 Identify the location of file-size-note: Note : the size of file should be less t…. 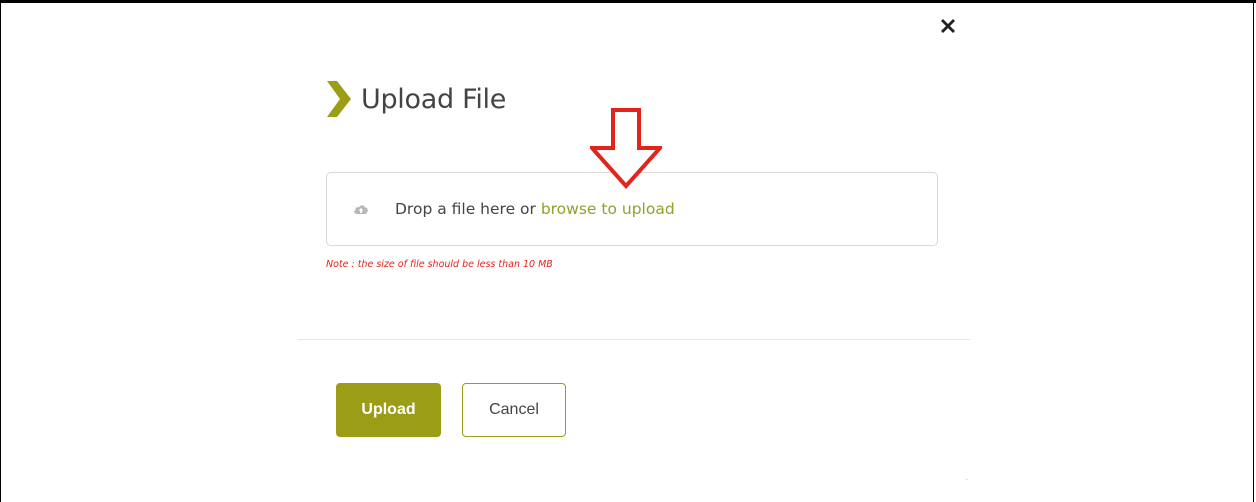
(439, 264).